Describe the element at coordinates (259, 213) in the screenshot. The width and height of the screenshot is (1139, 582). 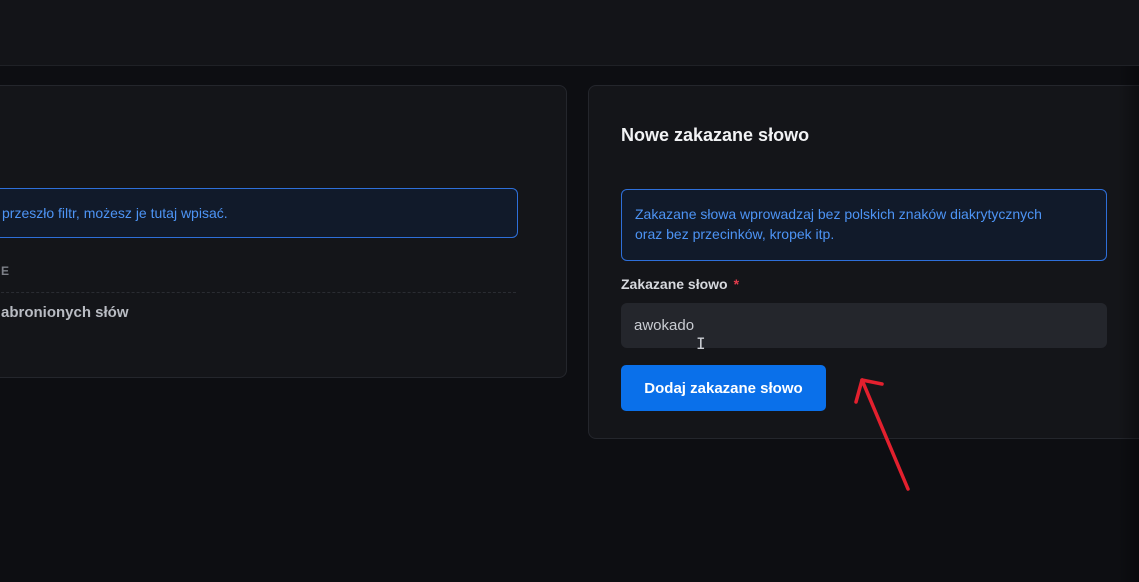
I see `info-alert: przeszło filtr, możesz je tutaj wpisać.` at that location.